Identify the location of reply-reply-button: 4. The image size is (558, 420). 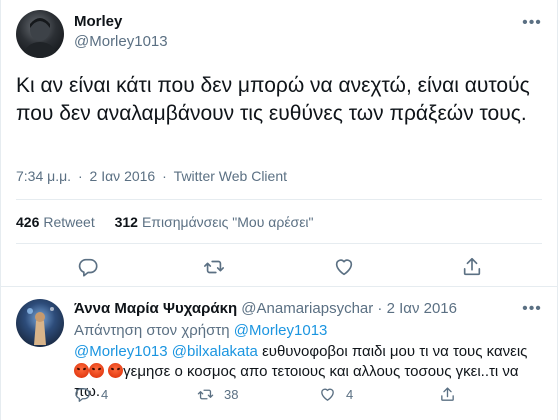
(91, 394).